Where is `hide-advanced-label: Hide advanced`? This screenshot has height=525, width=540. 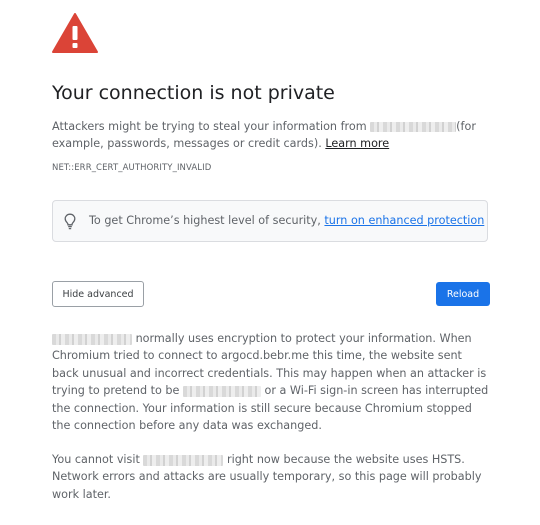 hide-advanced-label: Hide advanced is located at coordinates (98, 294).